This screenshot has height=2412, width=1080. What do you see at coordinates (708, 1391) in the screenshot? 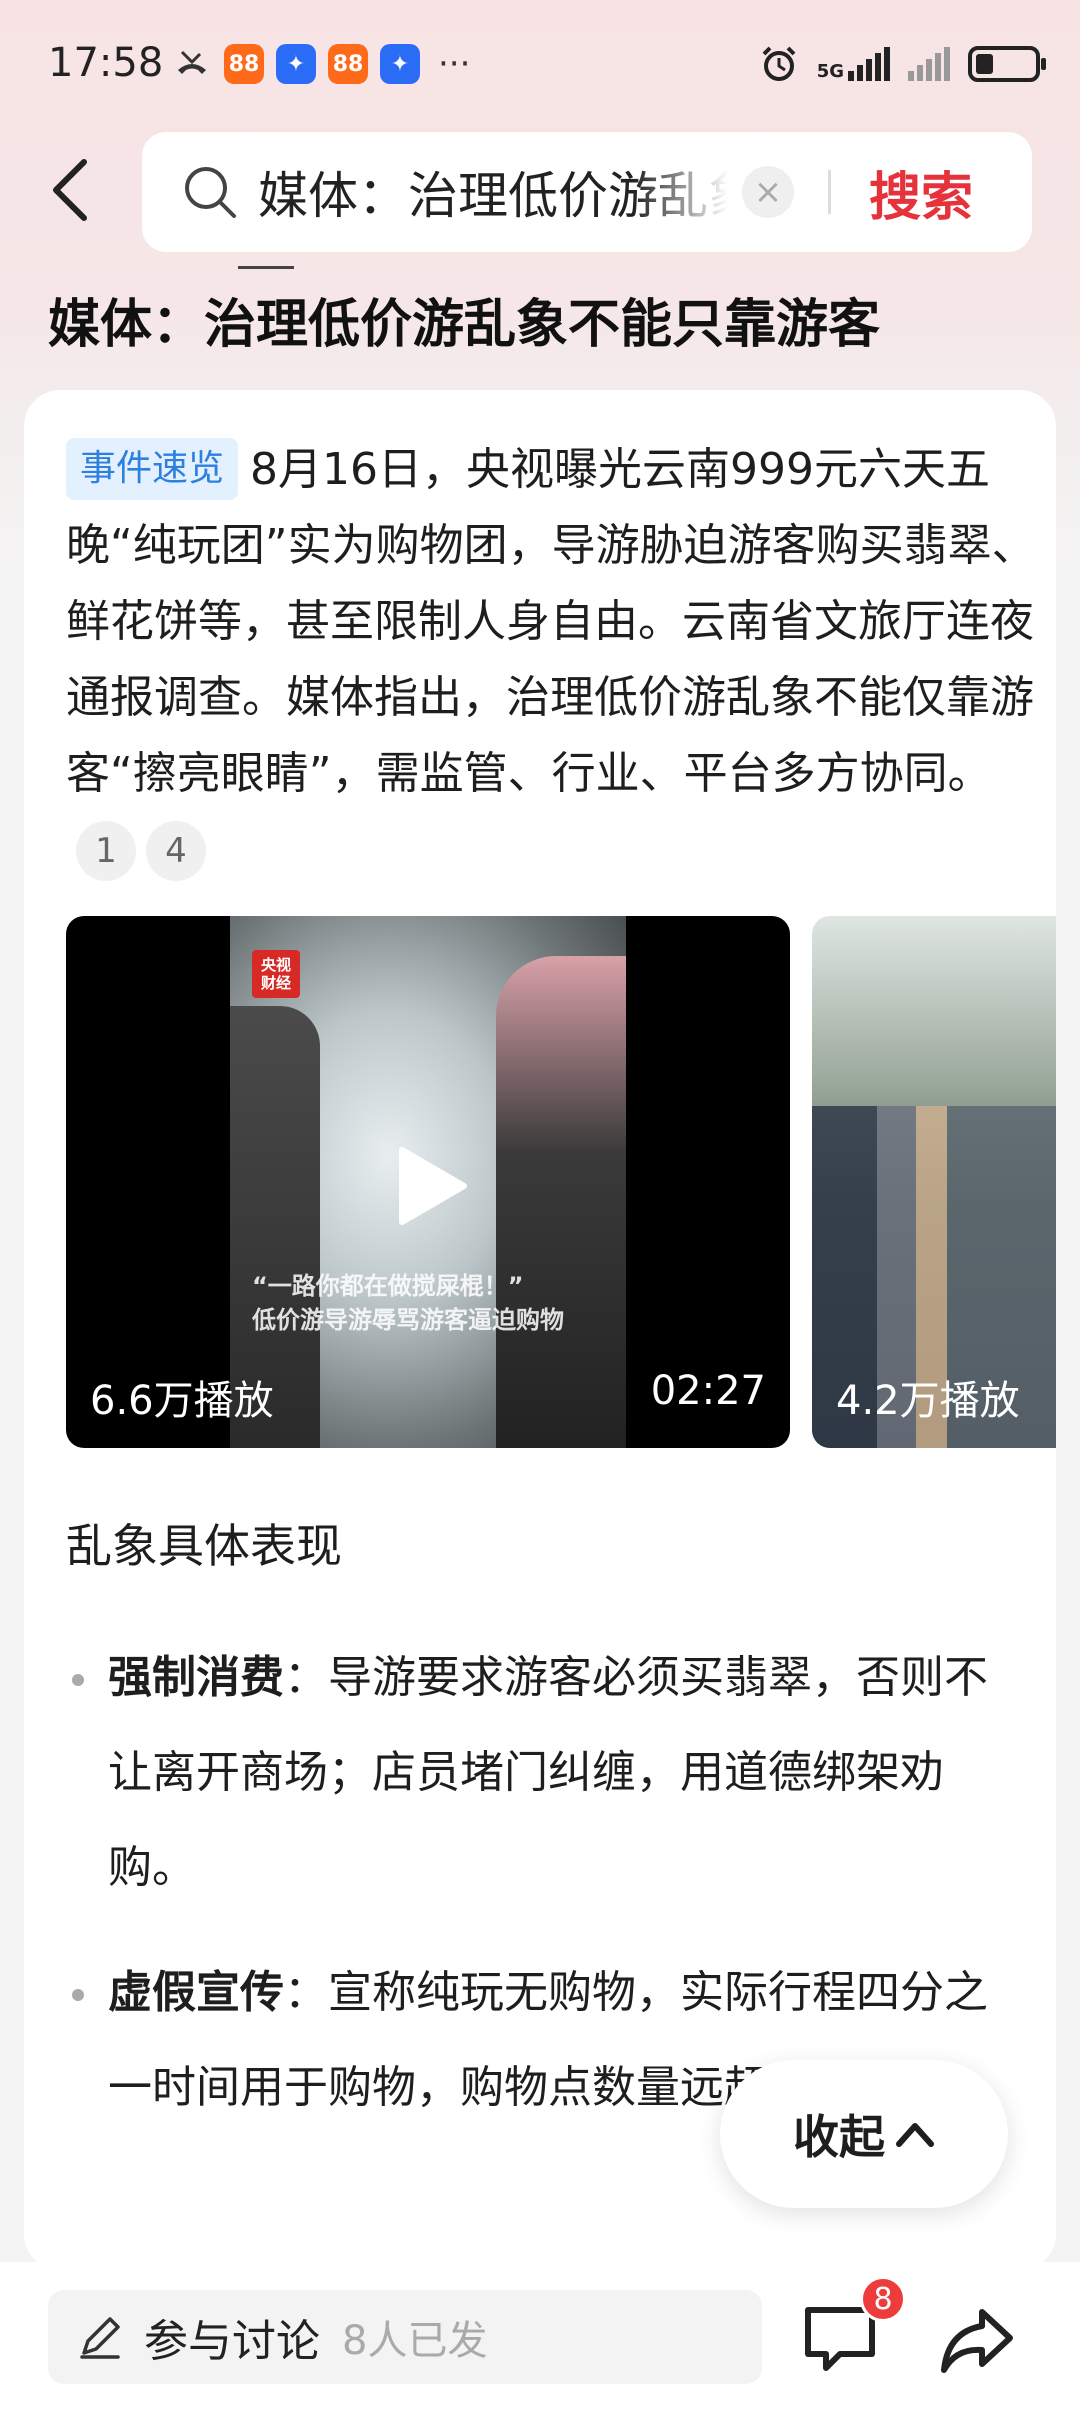
I see `video-duration: 02:27` at bounding box center [708, 1391].